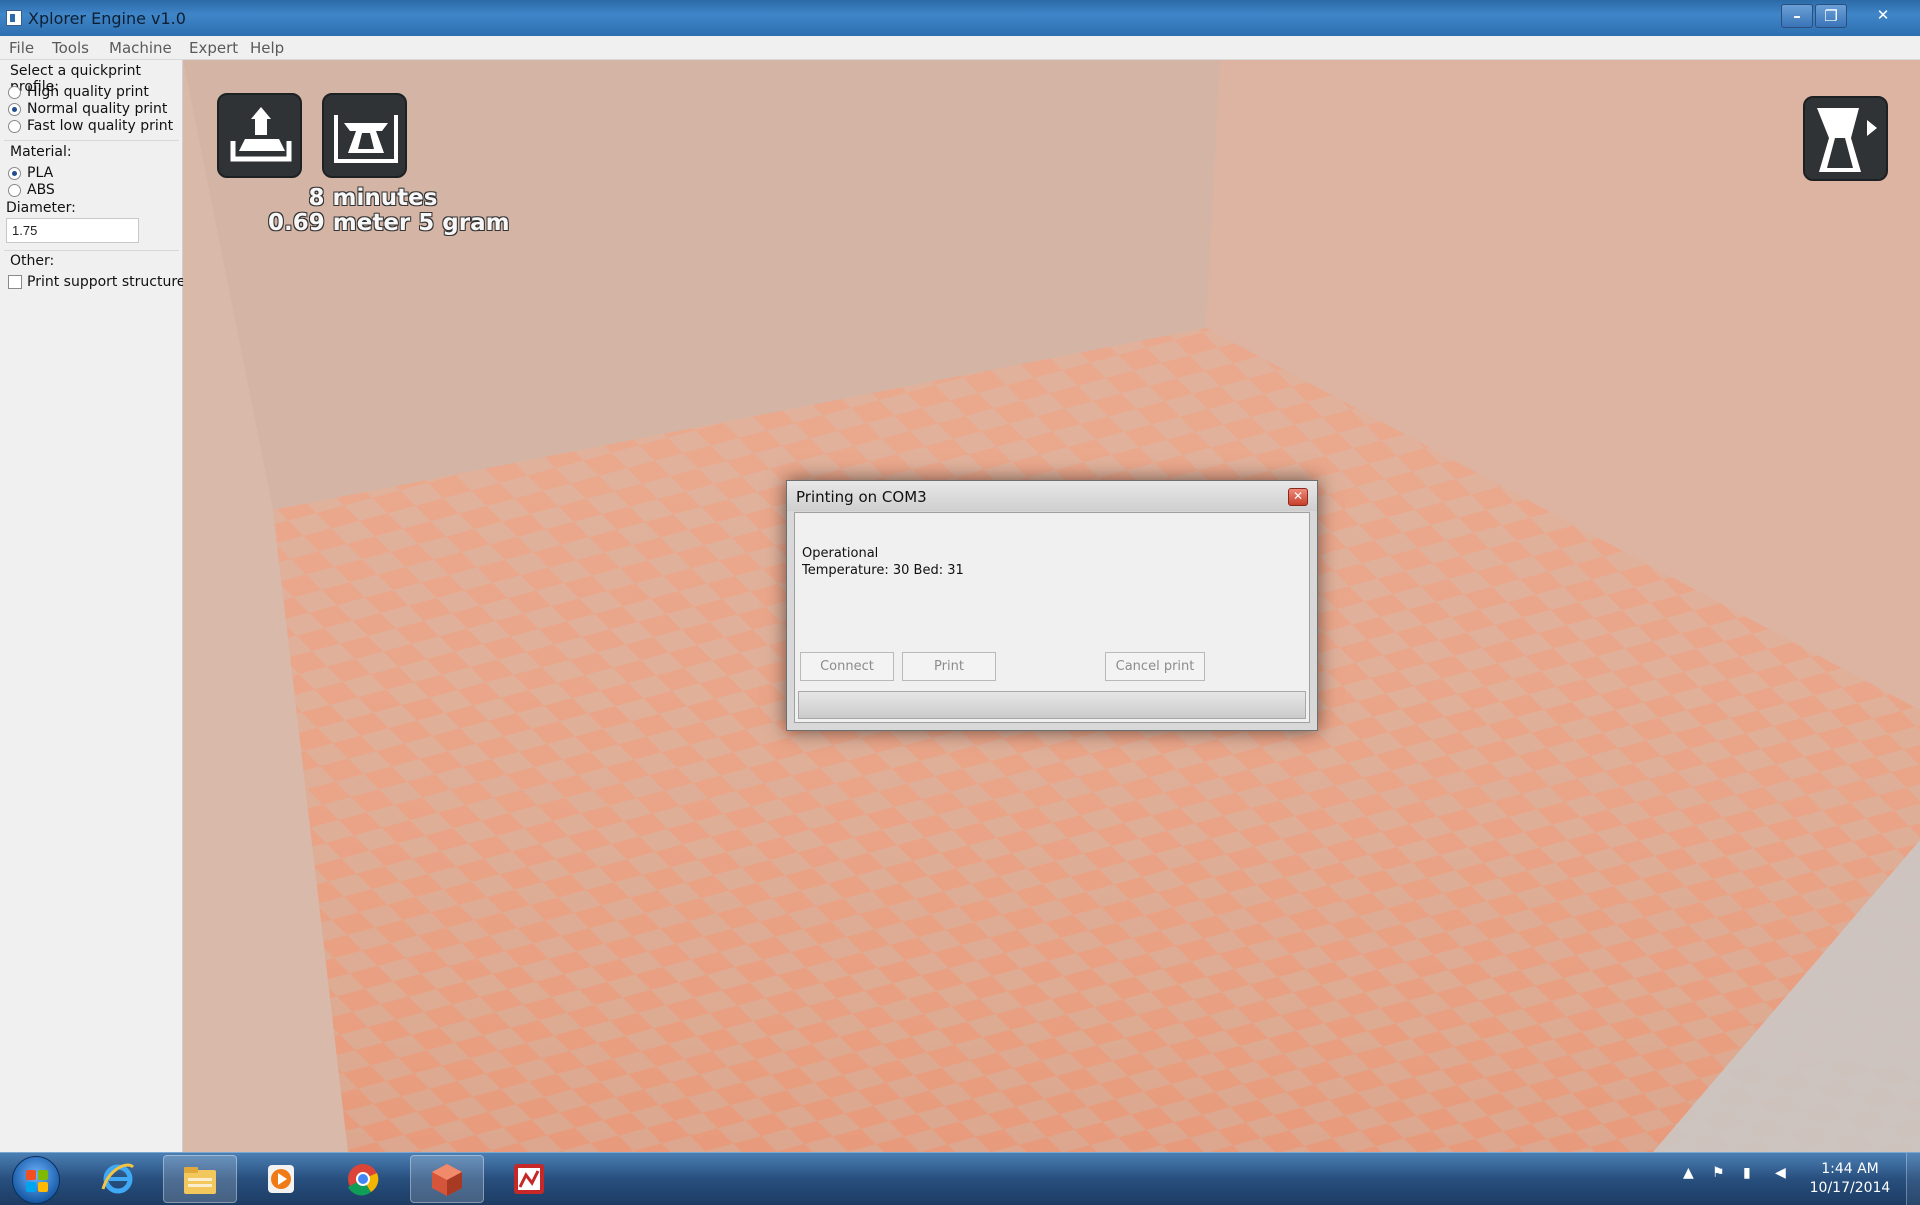 Image resolution: width=1920 pixels, height=1205 pixels. I want to click on taskbar-chrome, so click(364, 1179).